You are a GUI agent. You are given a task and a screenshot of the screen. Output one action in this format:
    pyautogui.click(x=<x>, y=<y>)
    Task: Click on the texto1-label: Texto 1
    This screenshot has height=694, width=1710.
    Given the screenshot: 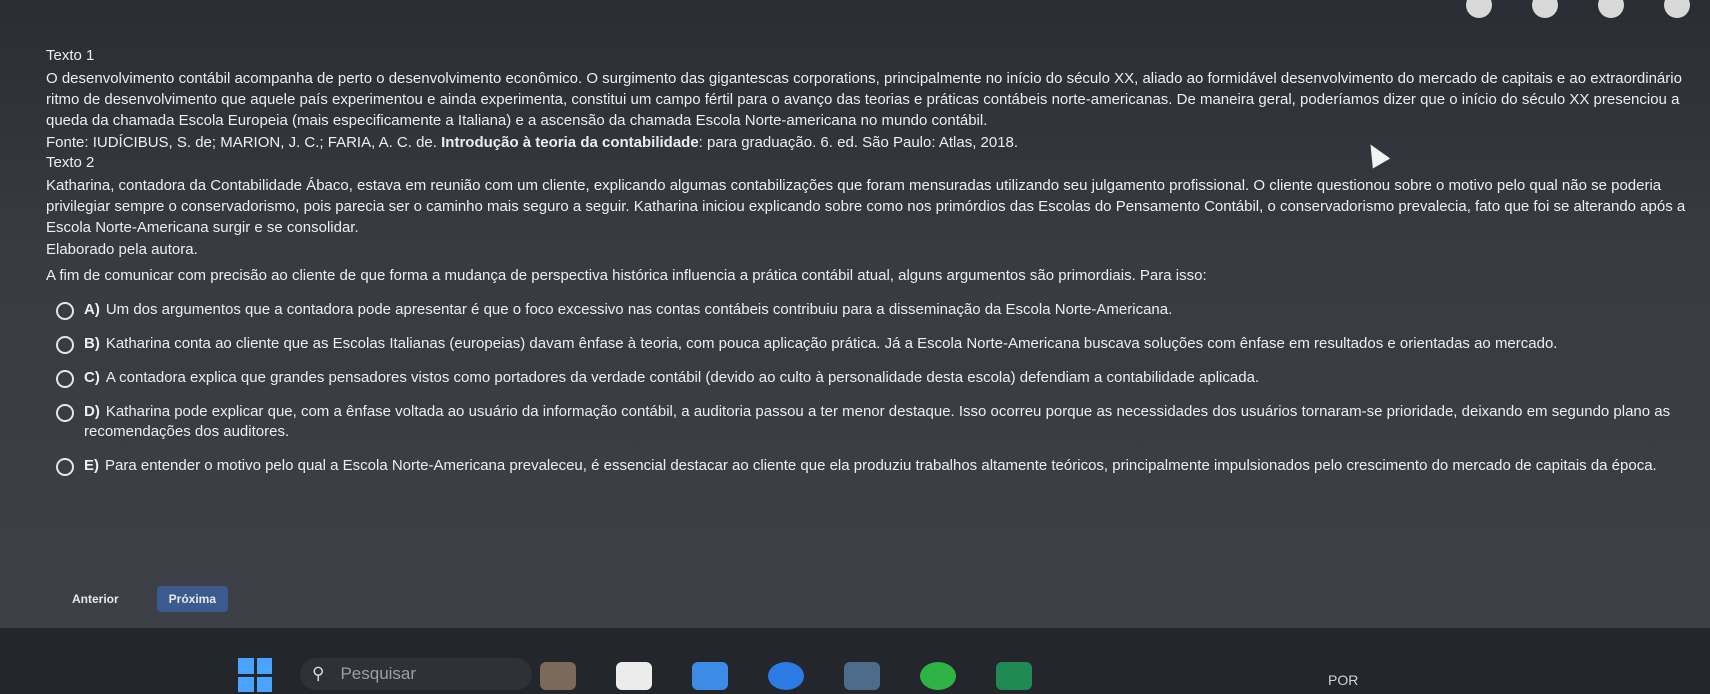 What is the action you would take?
    pyautogui.click(x=70, y=55)
    